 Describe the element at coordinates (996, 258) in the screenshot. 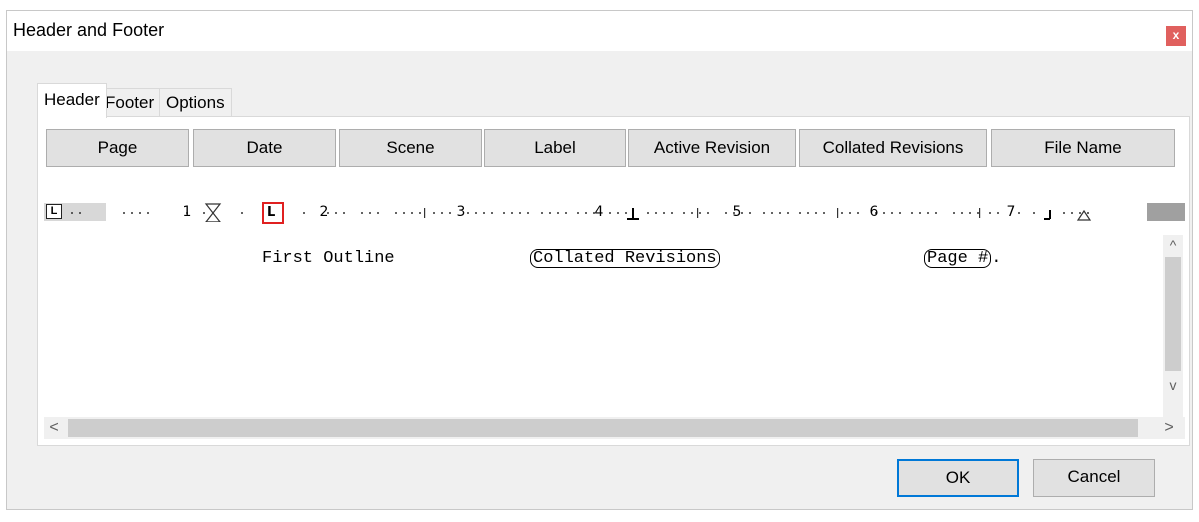

I see `page-number-suffix: .` at that location.